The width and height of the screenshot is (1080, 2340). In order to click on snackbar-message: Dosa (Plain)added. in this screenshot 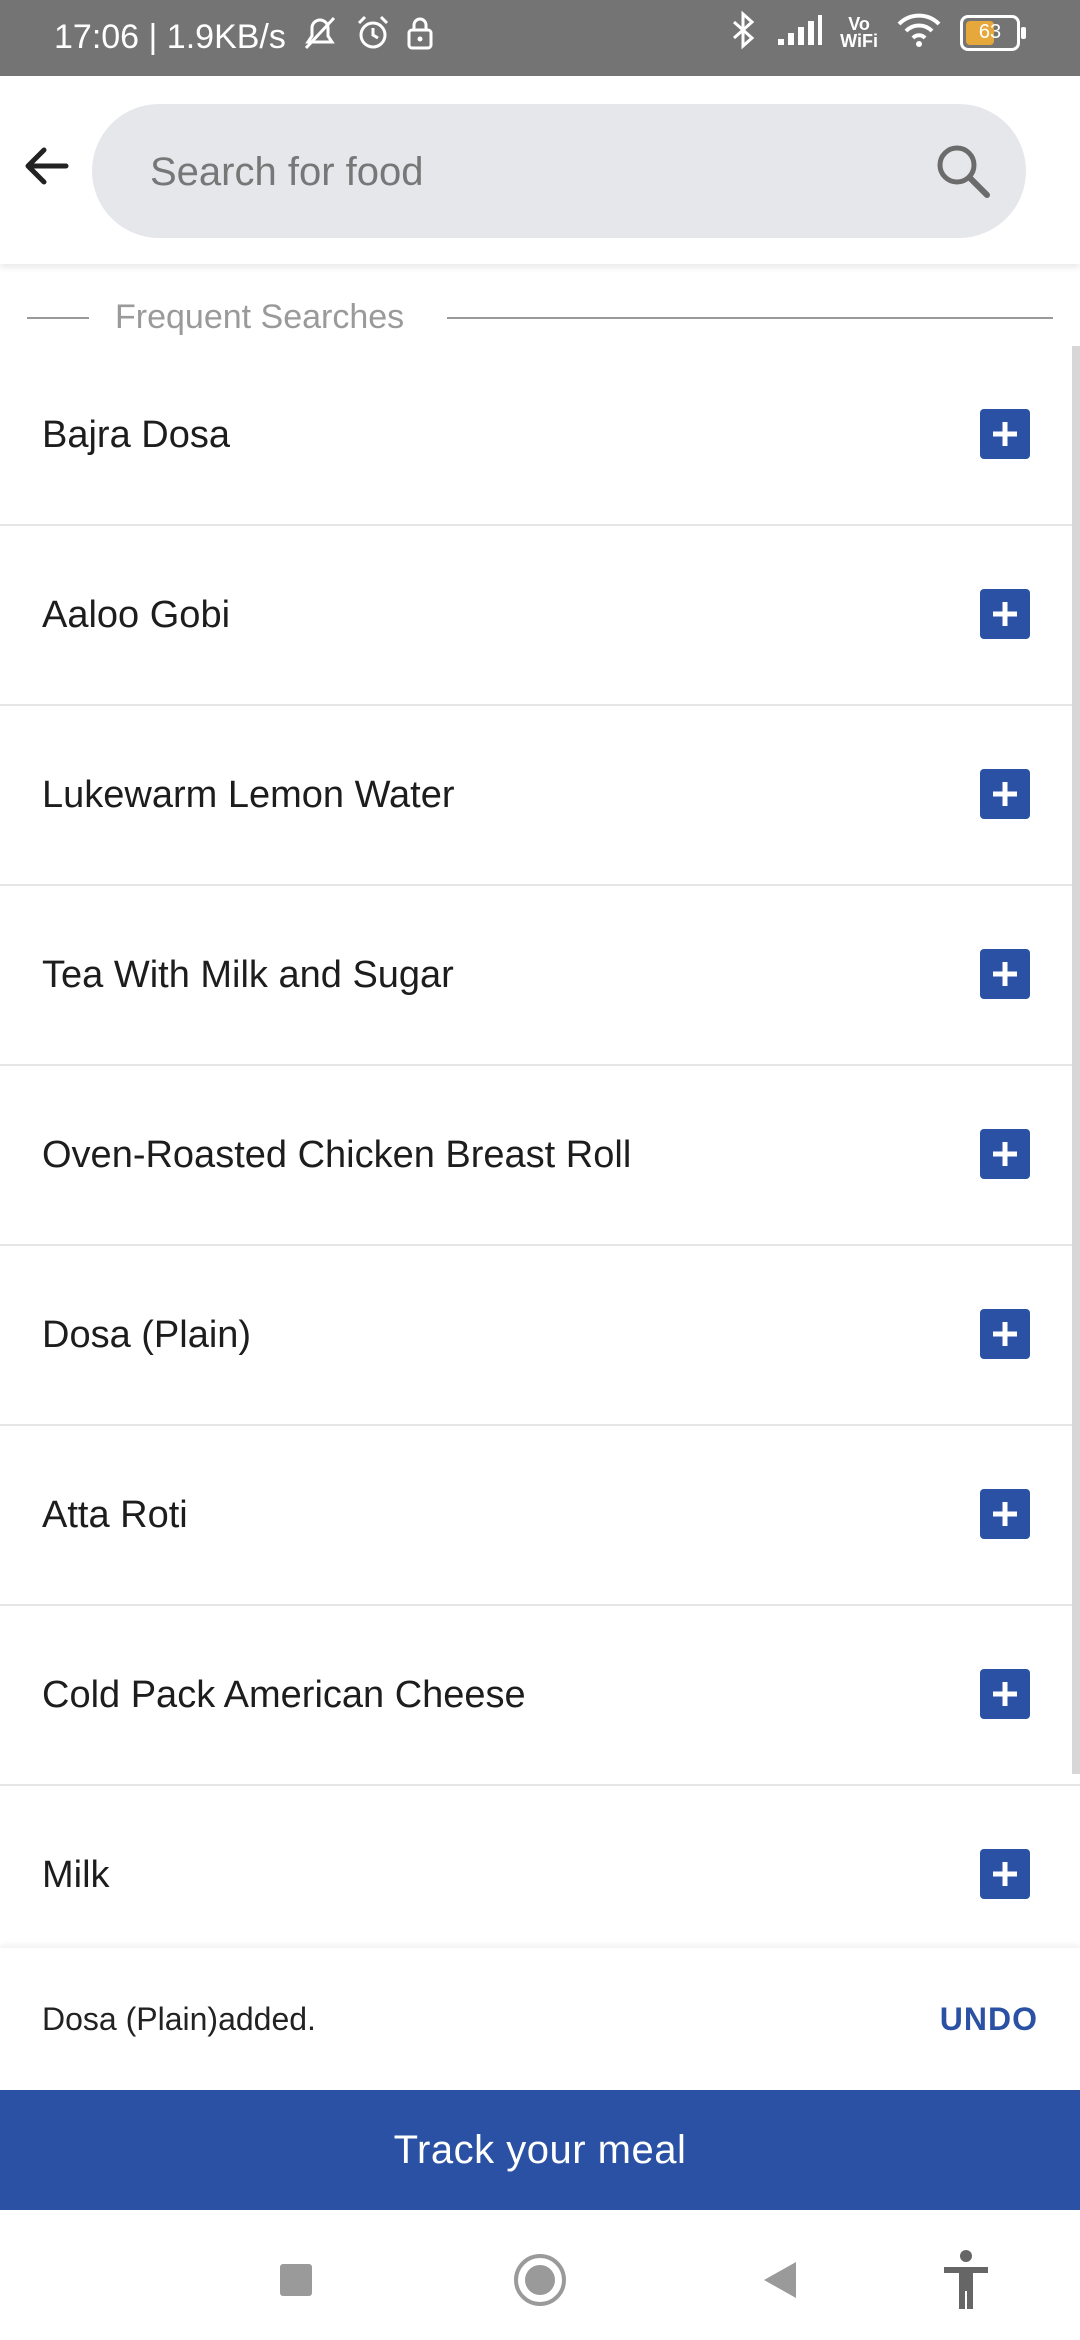, I will do `click(179, 2019)`.